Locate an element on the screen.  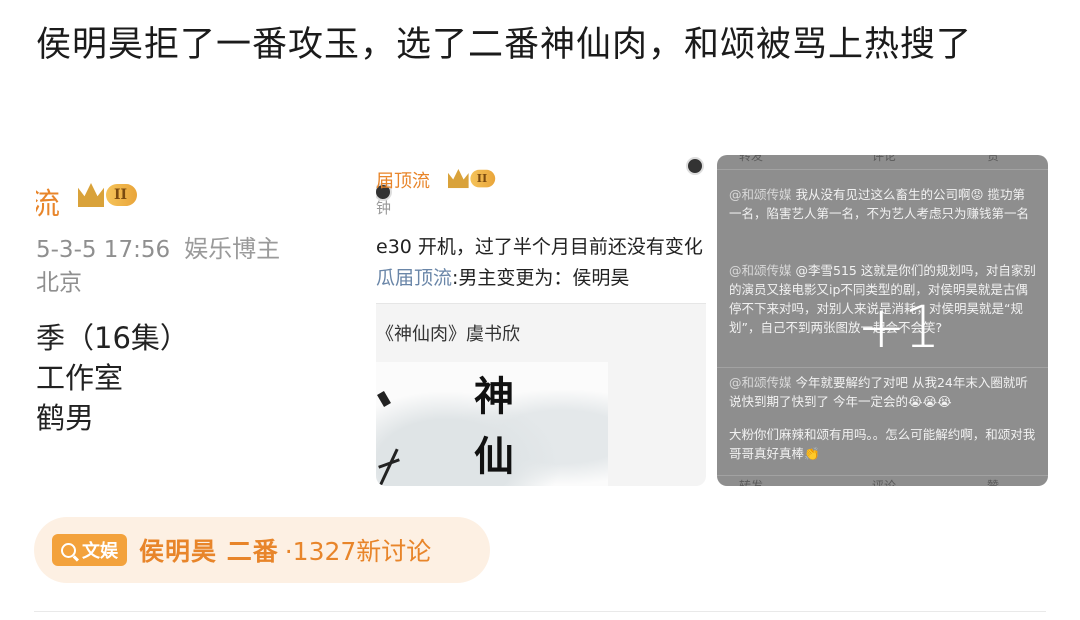
topic-discussion-count: ·1327新讨论 is located at coordinates (358, 551).